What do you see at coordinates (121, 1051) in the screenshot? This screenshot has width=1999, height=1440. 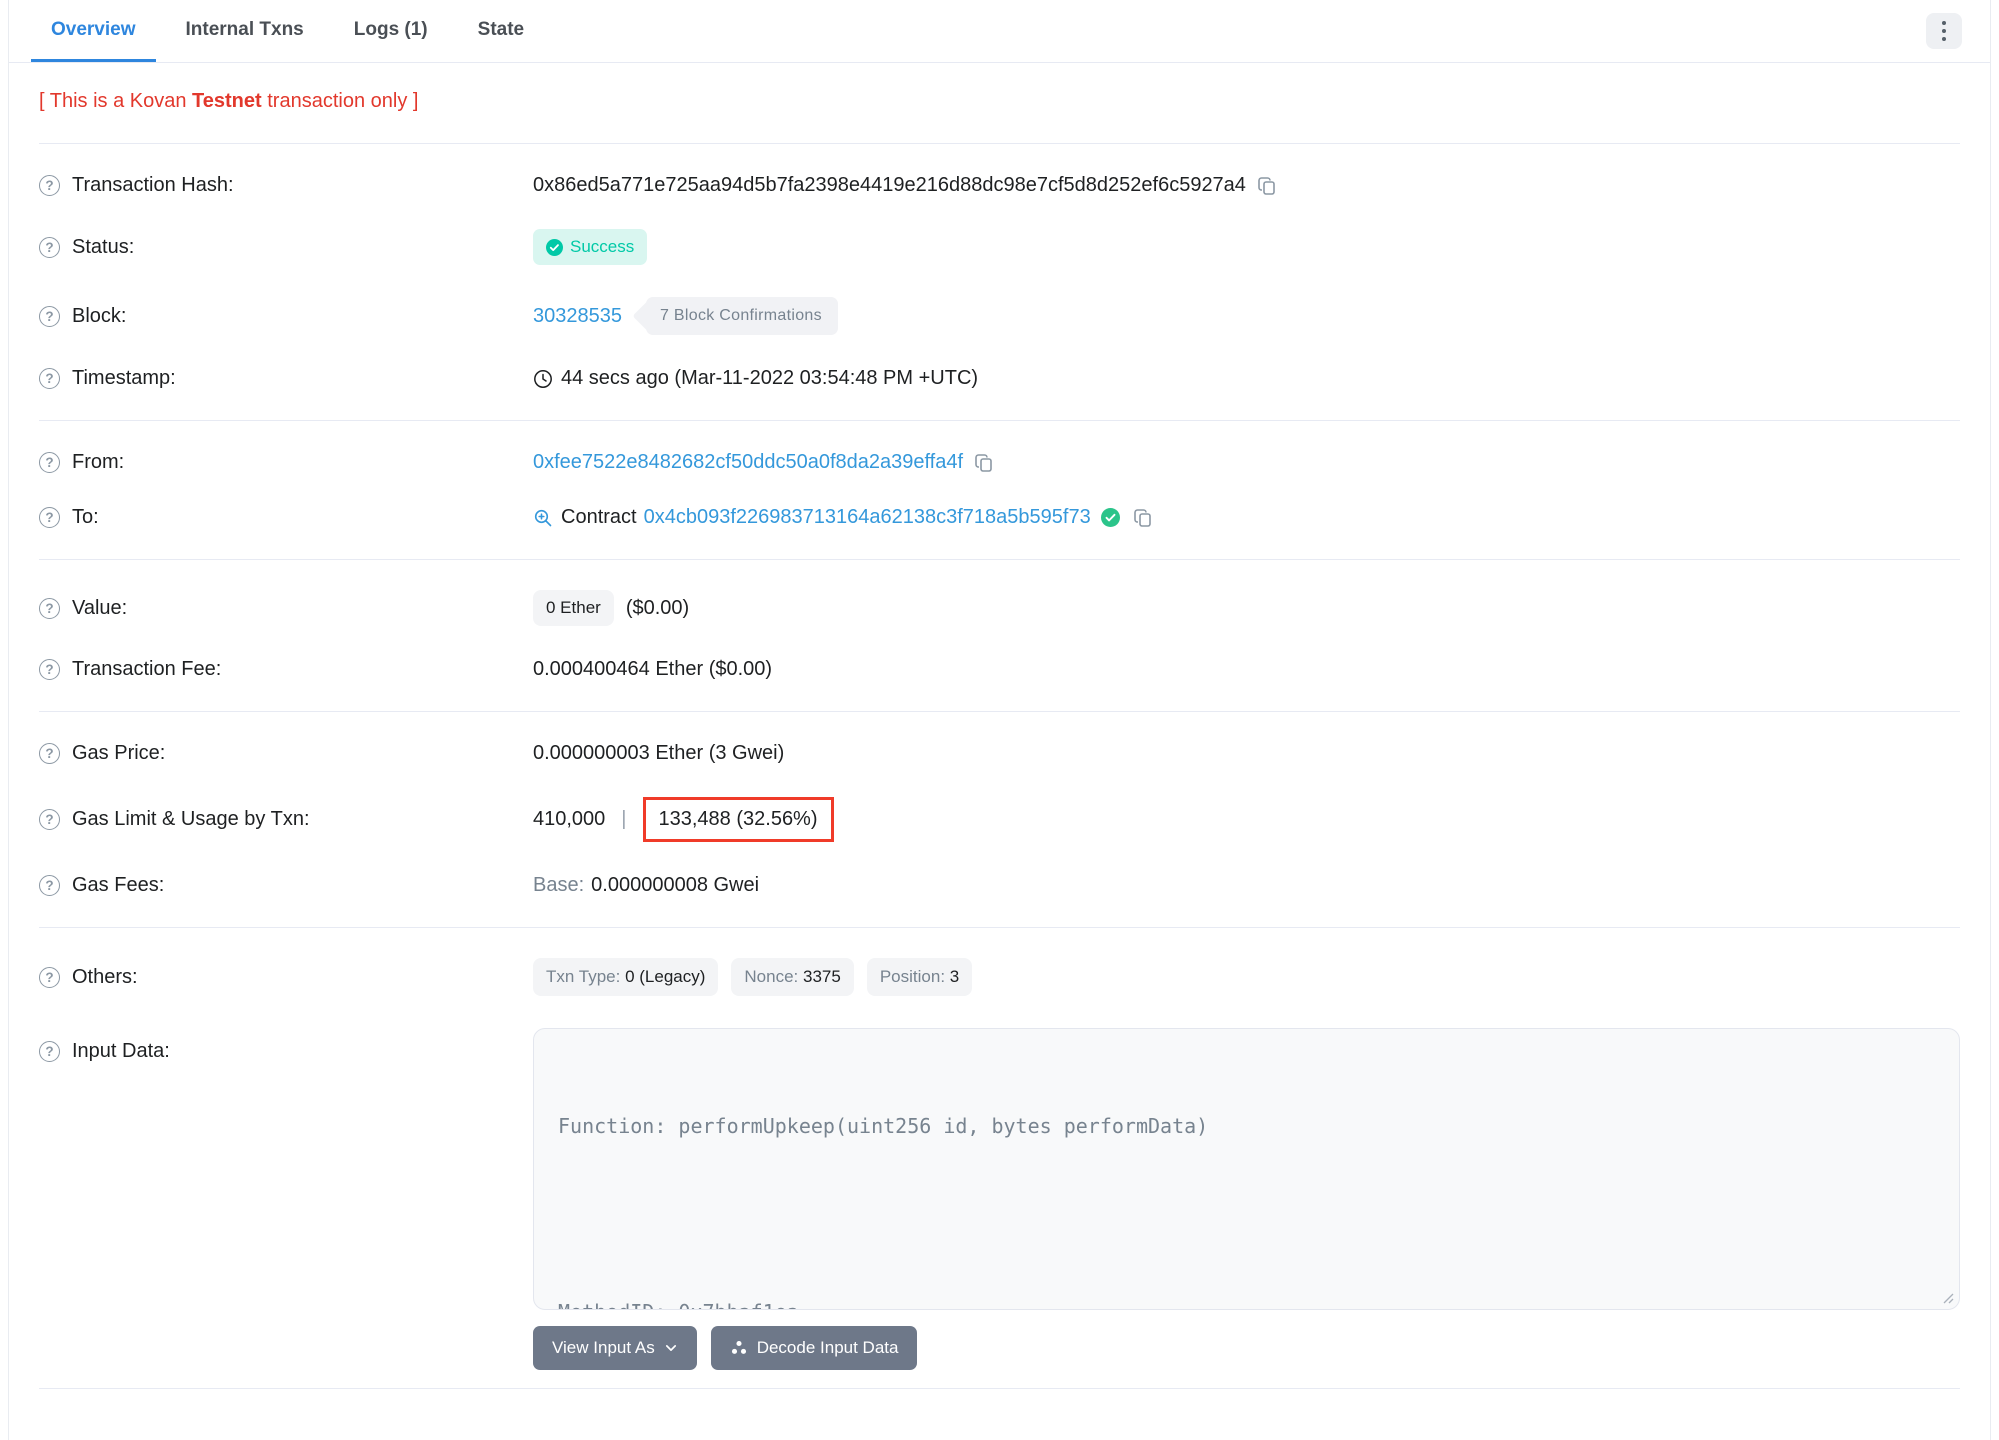 I see `input-data-label: Input Data:` at bounding box center [121, 1051].